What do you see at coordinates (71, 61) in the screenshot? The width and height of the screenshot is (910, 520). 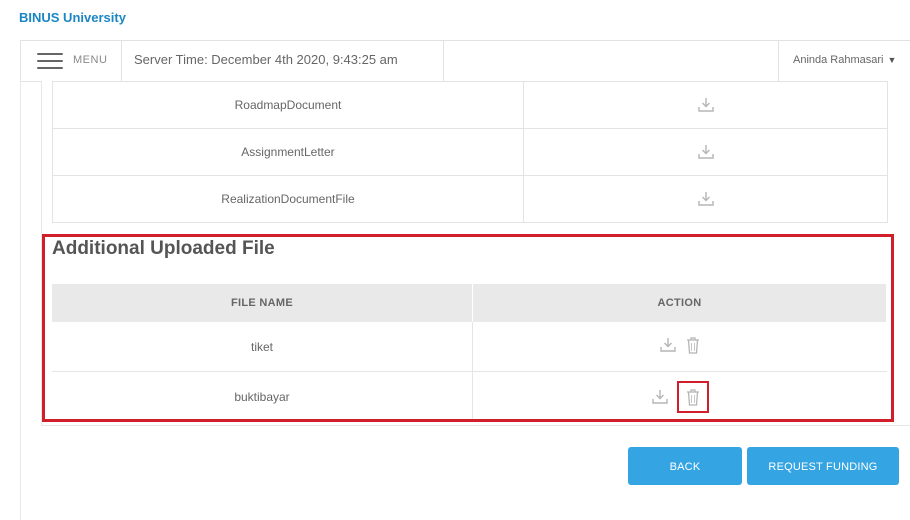 I see `menu-button: MENU` at bounding box center [71, 61].